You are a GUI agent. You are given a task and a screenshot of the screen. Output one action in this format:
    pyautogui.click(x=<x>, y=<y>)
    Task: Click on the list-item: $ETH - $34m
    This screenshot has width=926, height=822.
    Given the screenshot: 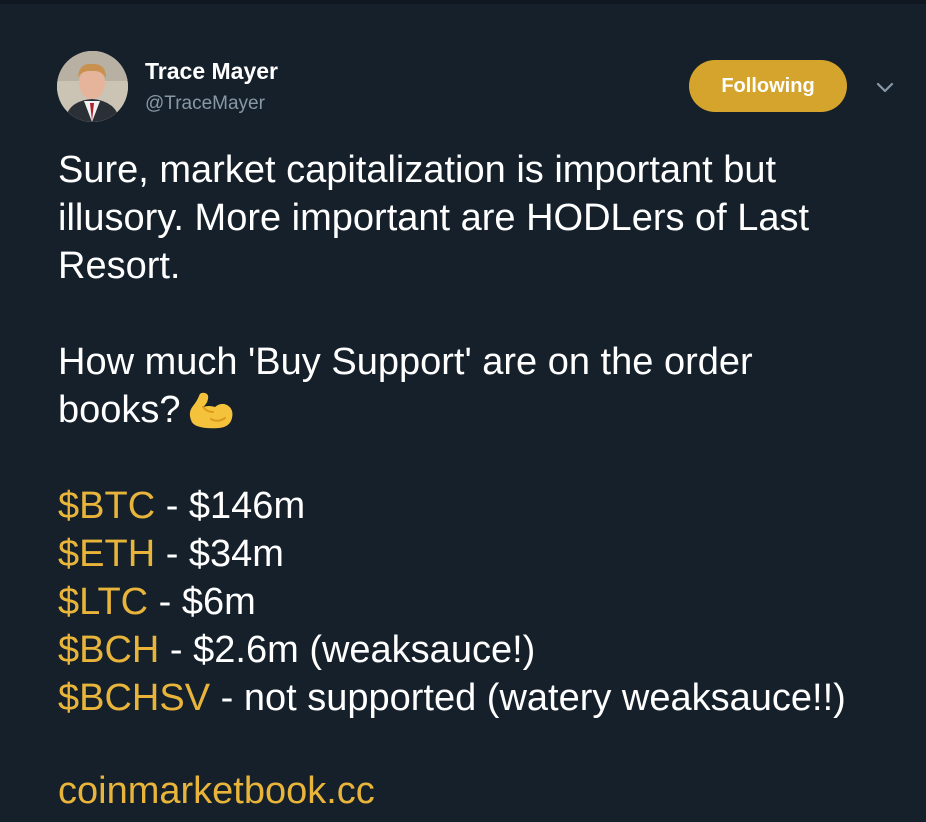 What is the action you would take?
    pyautogui.click(x=488, y=554)
    